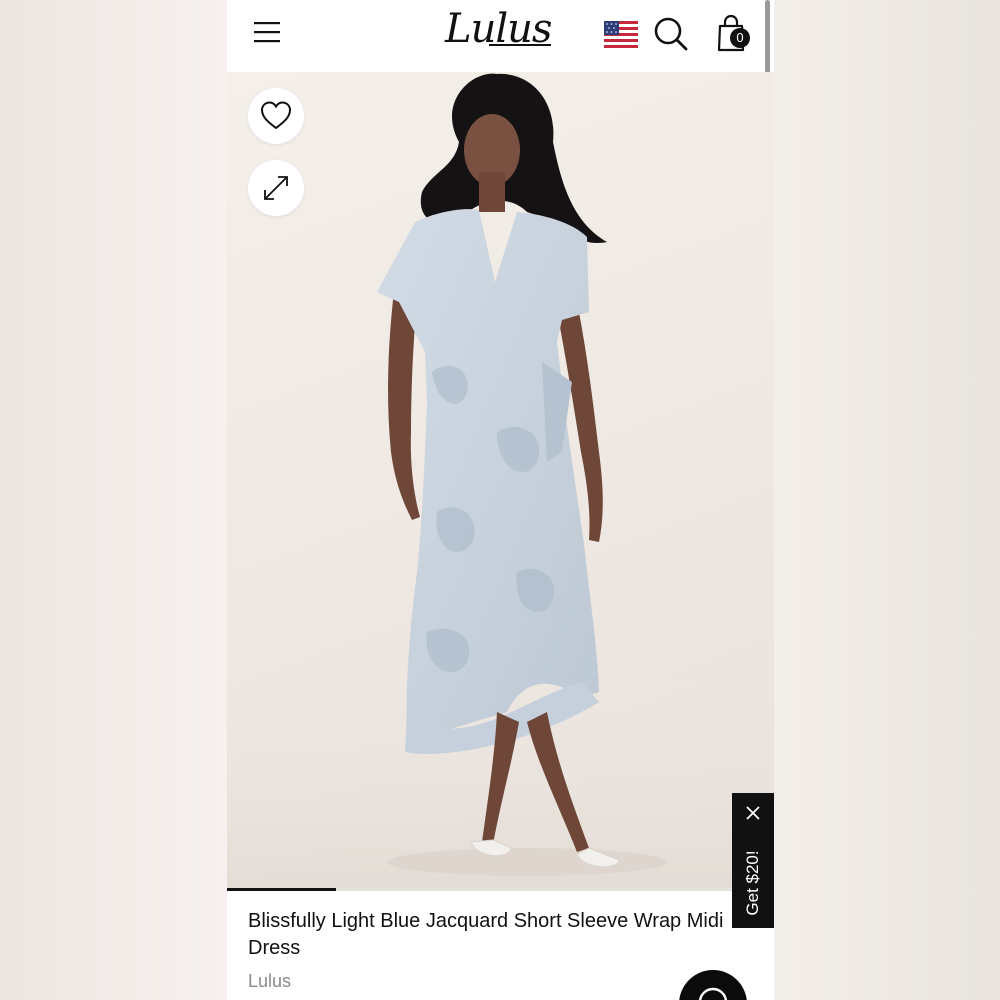 Image resolution: width=1000 pixels, height=1000 pixels. Describe the element at coordinates (753, 813) in the screenshot. I see `close-icon` at that location.